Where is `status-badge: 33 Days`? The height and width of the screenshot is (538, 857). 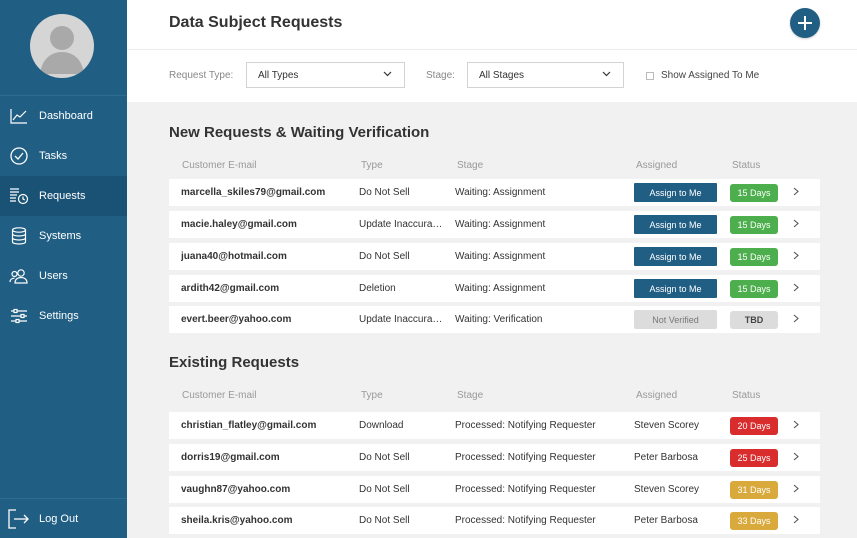
status-badge: 33 Days is located at coordinates (754, 521).